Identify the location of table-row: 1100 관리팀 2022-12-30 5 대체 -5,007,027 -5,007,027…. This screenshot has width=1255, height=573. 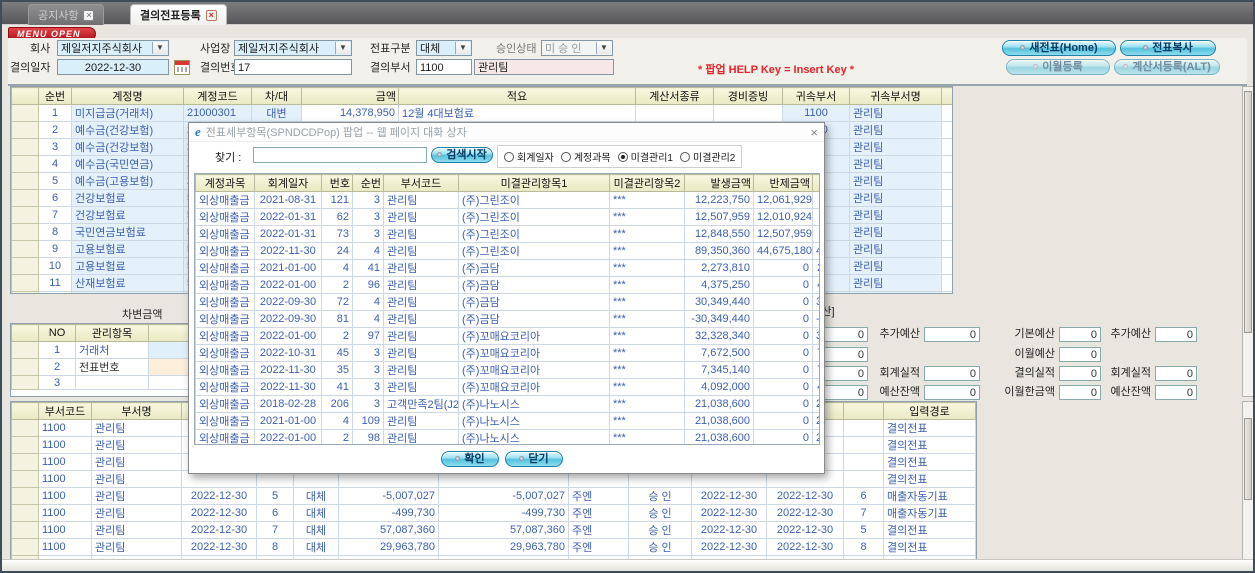
(493, 496).